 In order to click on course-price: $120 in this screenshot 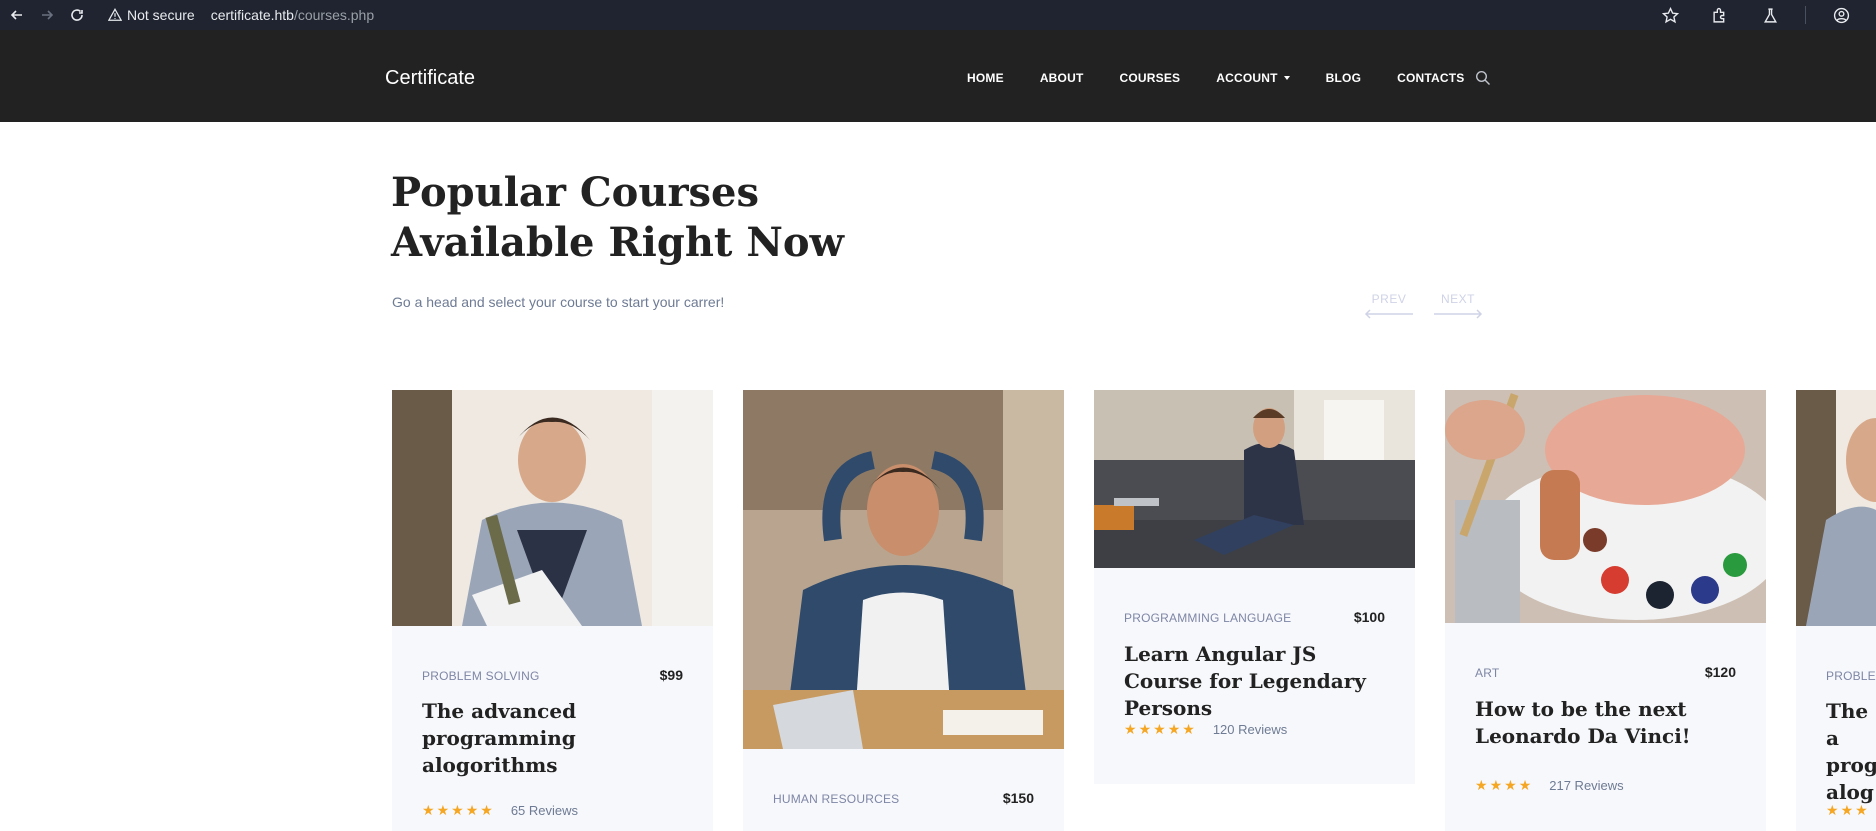, I will do `click(1720, 672)`.